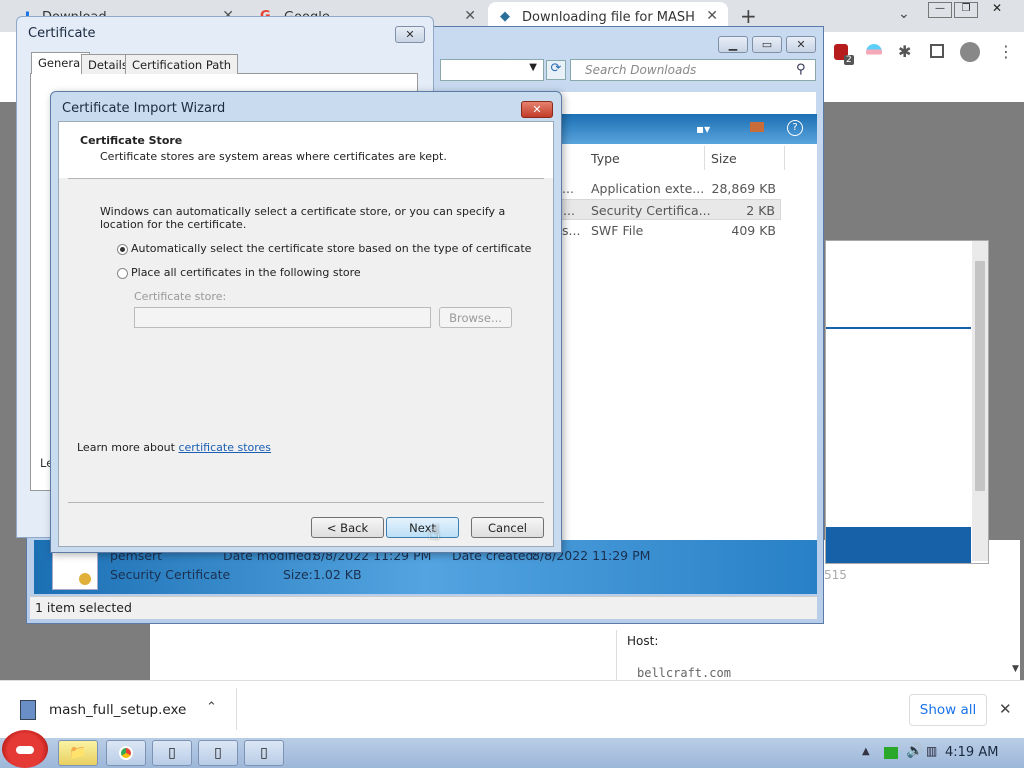 The image size is (1024, 768). What do you see at coordinates (670, 209) in the screenshot?
I see `table-row-selected: ... Security Certifica... 2 KB` at bounding box center [670, 209].